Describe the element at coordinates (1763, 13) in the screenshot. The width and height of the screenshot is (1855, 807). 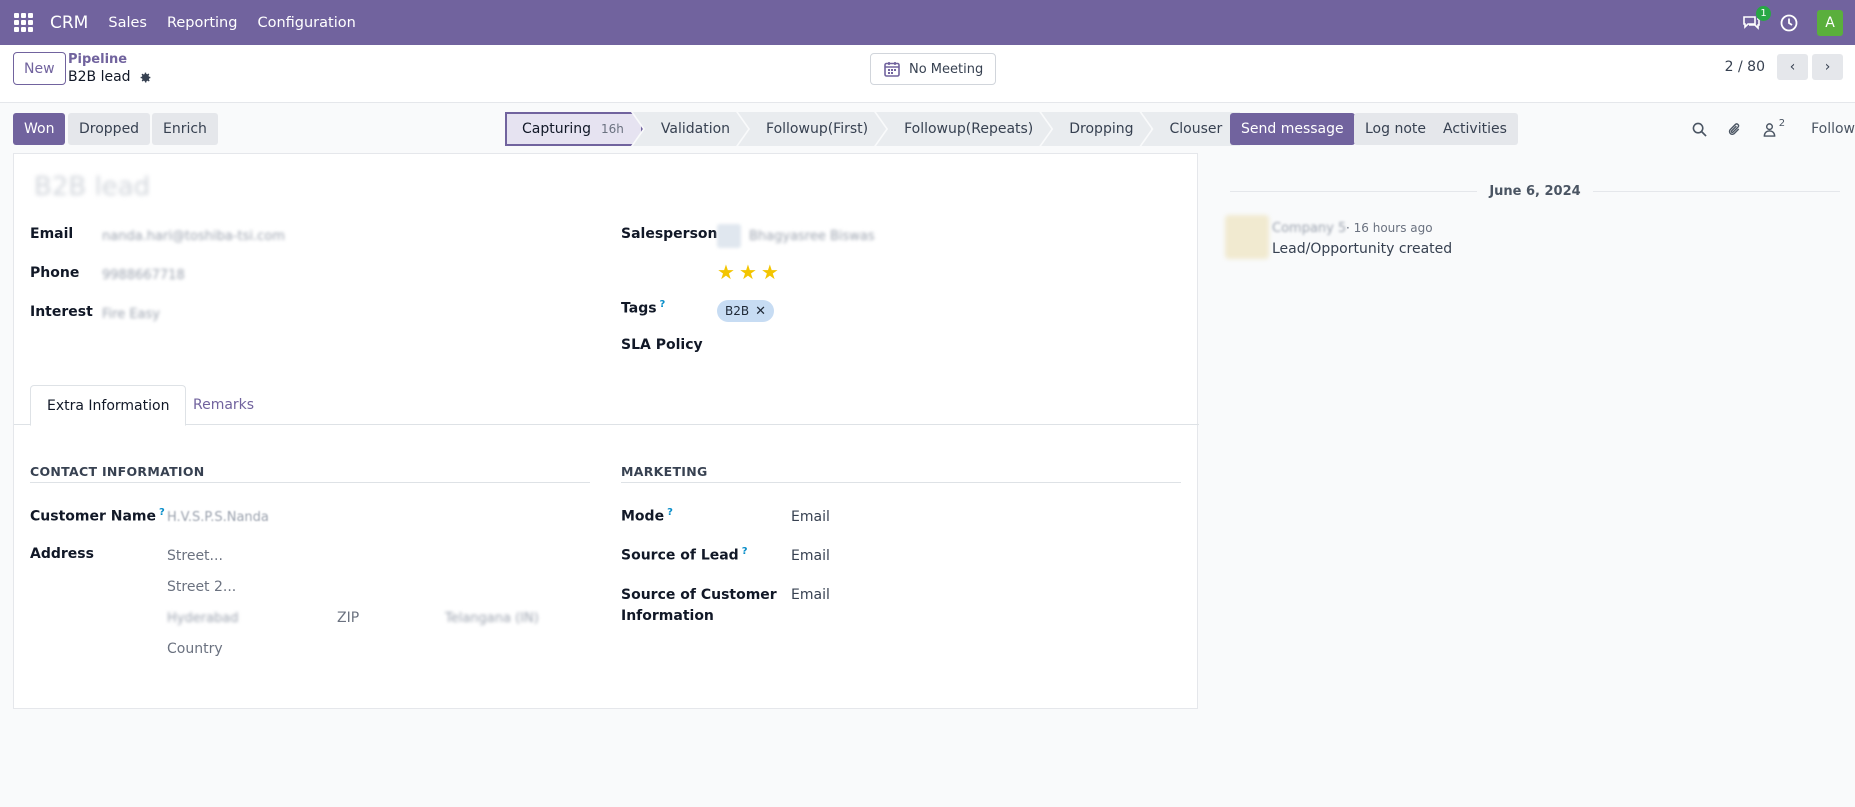
I see `messages-count-badge: 1` at that location.